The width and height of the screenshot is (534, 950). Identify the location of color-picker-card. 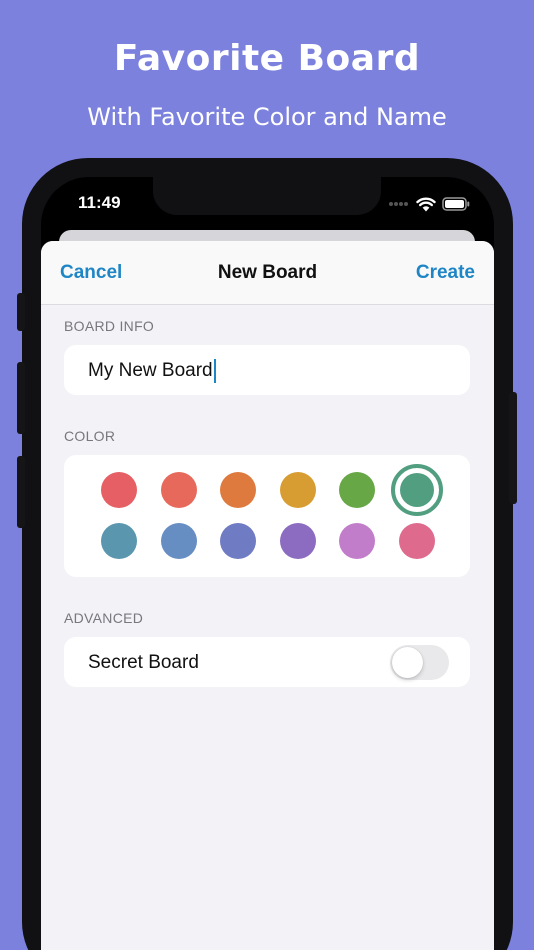
(267, 516).